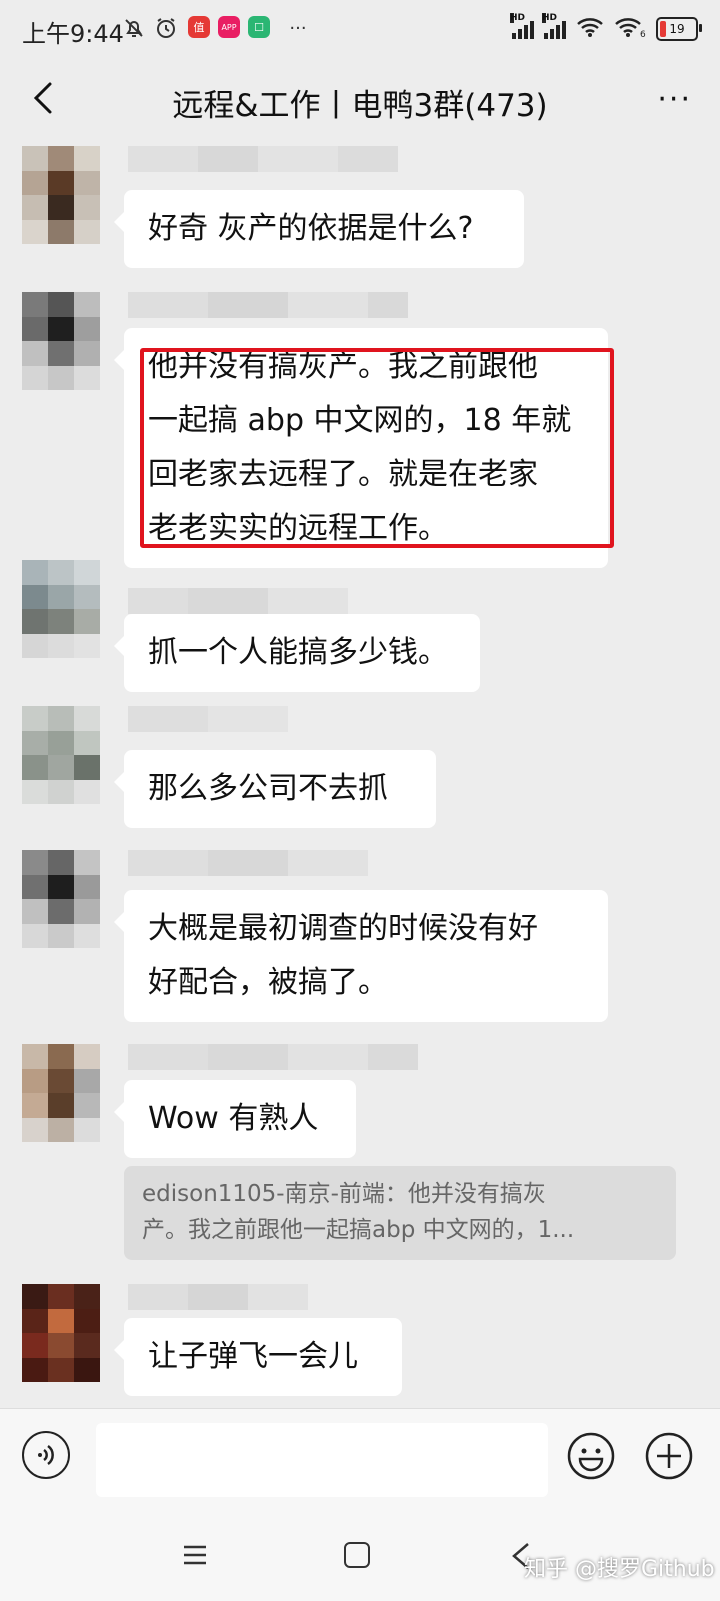 The width and height of the screenshot is (720, 1601). I want to click on message-input, so click(322, 1460).